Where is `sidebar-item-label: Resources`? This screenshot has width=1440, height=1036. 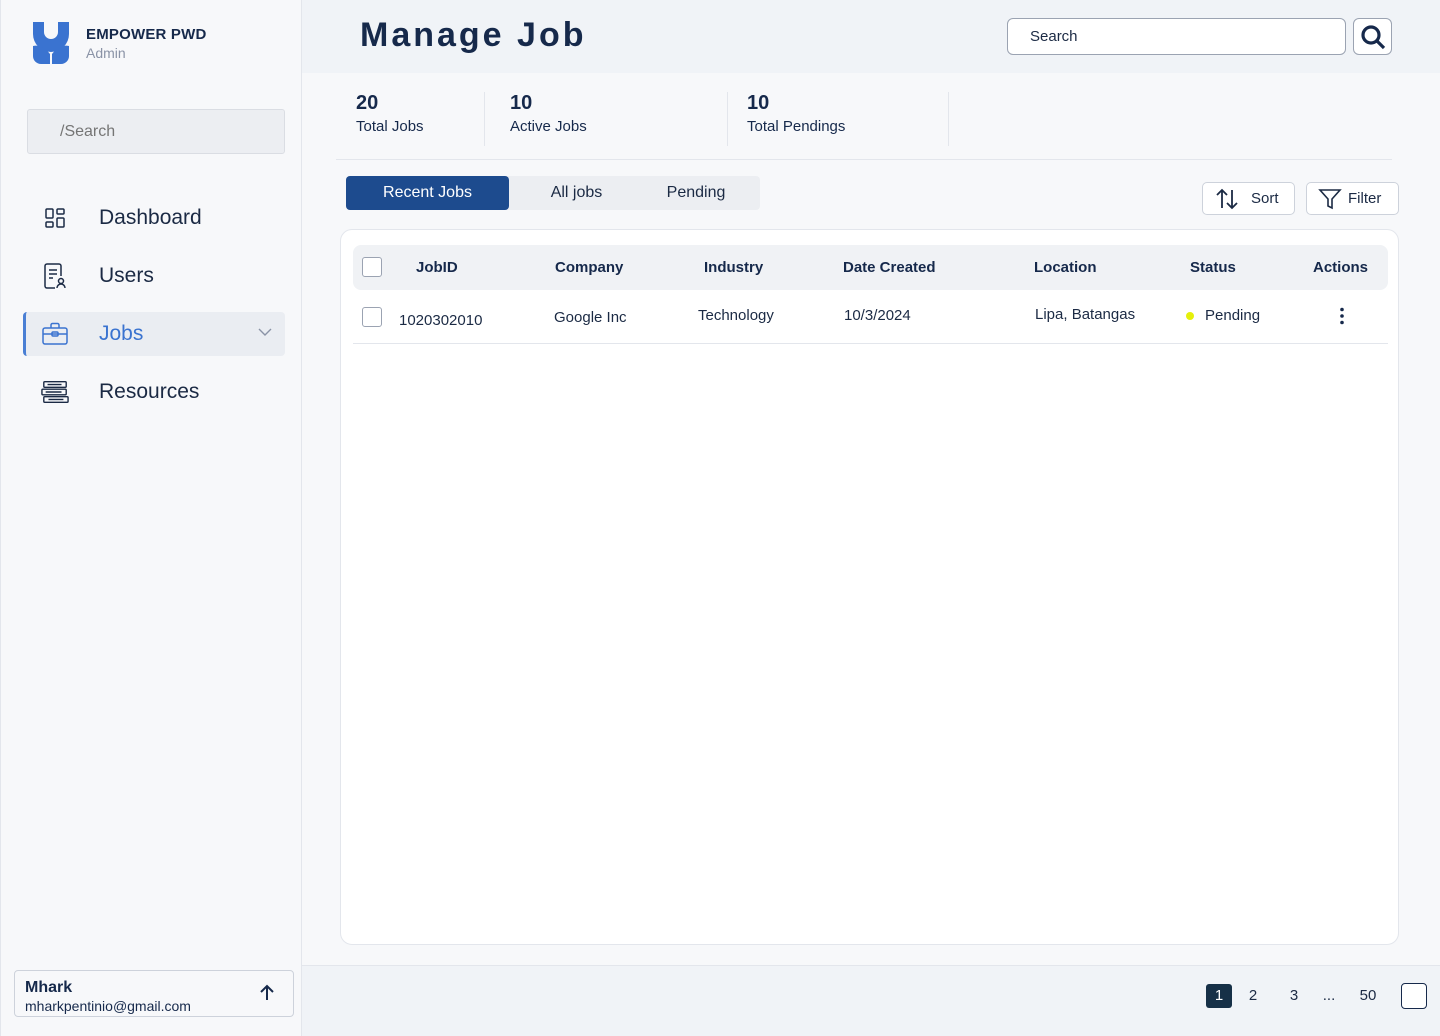
sidebar-item-label: Resources is located at coordinates (149, 391).